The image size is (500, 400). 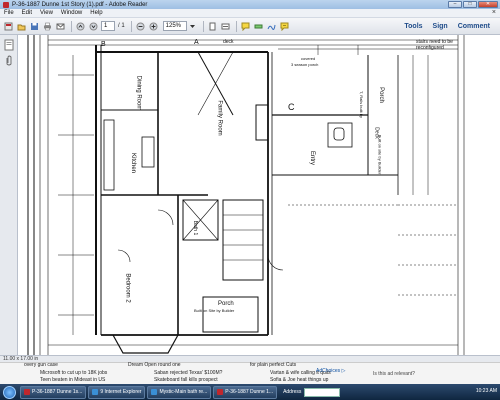 I want to click on tools-link: Tools, so click(x=413, y=26).